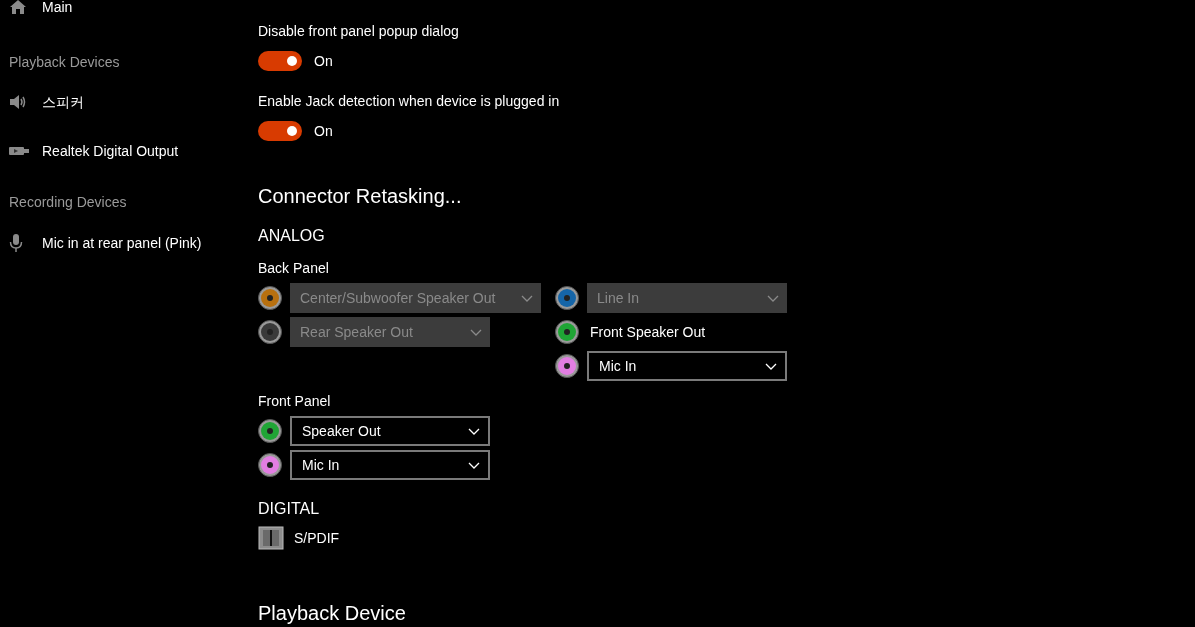 The image size is (1195, 627). I want to click on nav-item: Realtek Digital Output, so click(110, 151).